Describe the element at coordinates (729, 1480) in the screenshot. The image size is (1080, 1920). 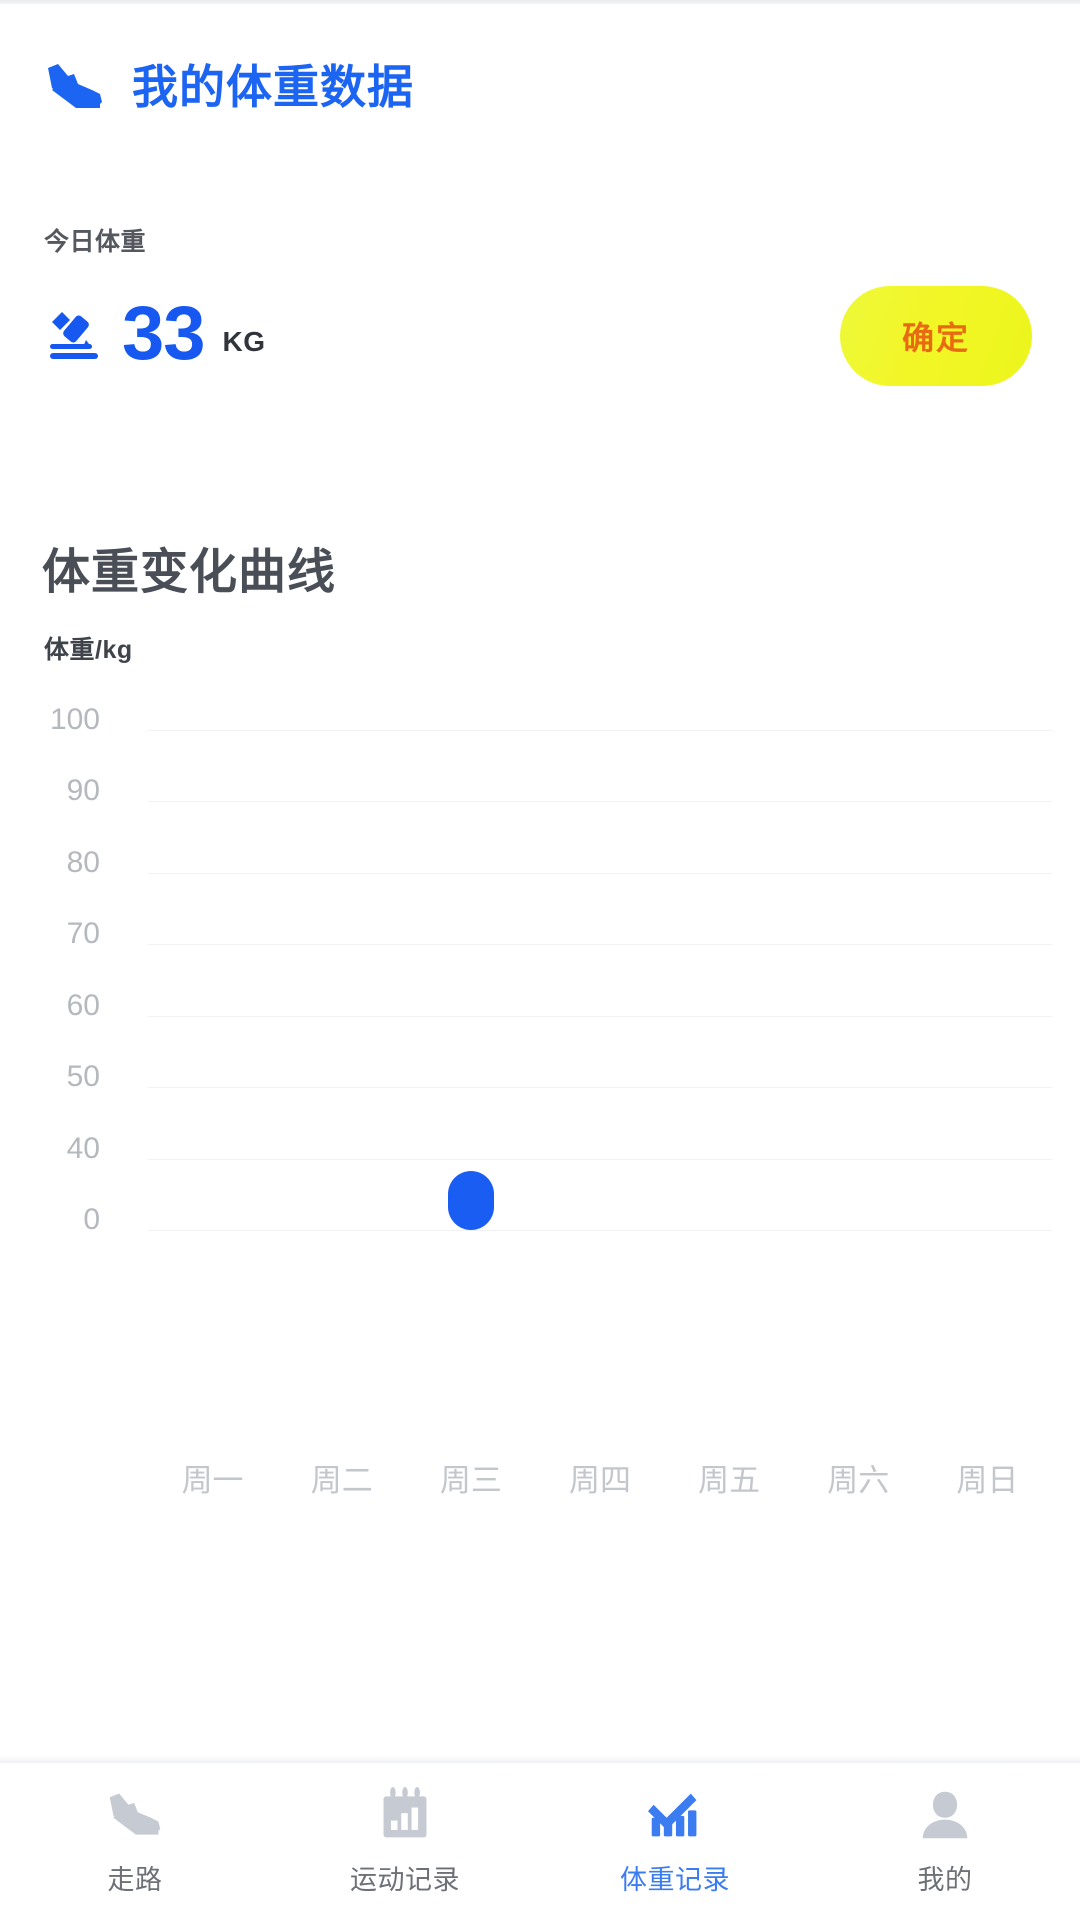
I see `x-axis-tick: 周五` at that location.